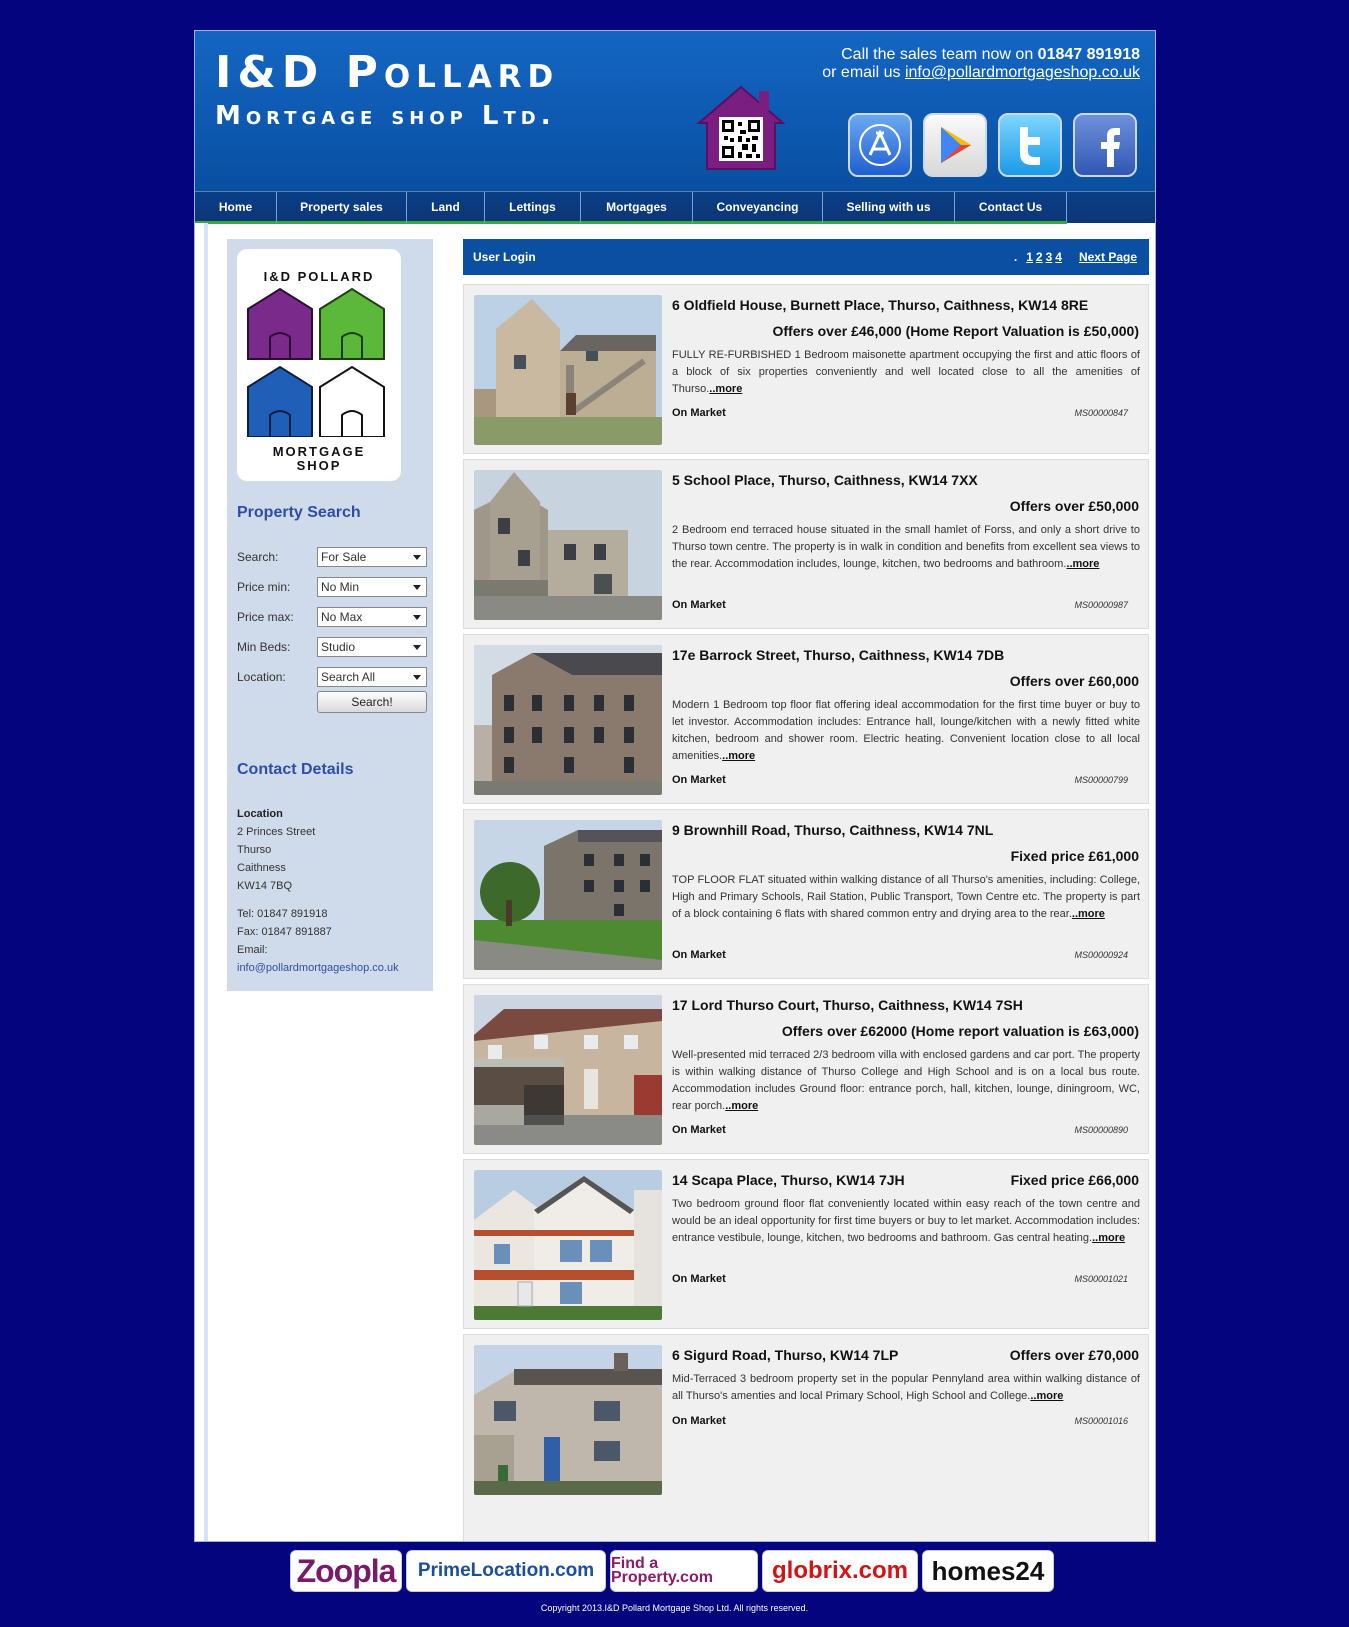 The image size is (1349, 1627). Describe the element at coordinates (254, 850) in the screenshot. I see `address-line: Thurso` at that location.